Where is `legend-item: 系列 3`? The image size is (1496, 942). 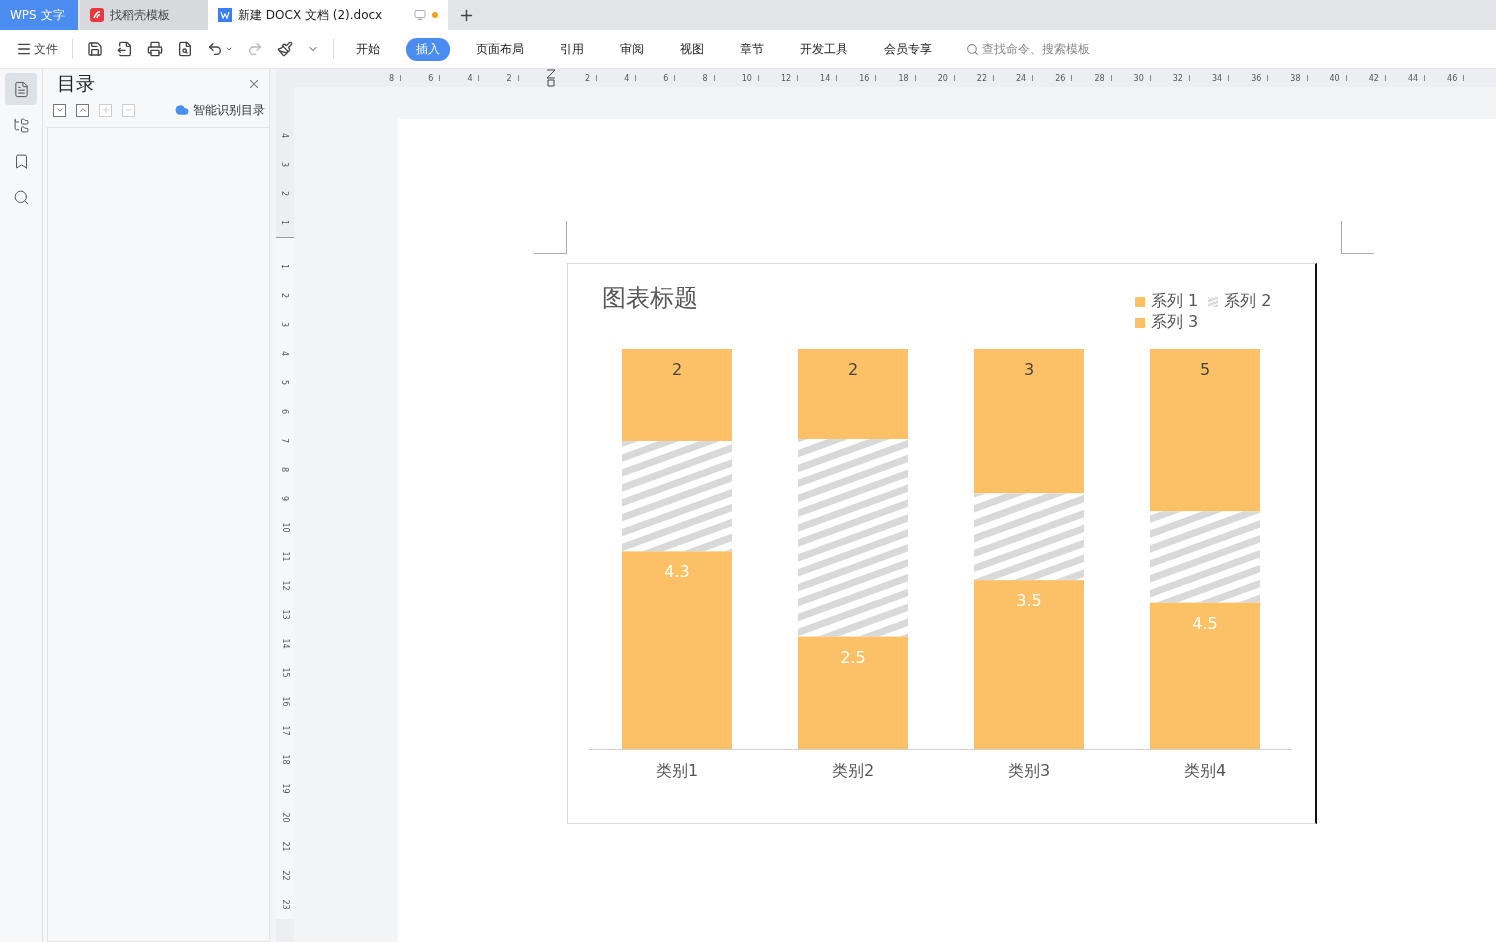
legend-item: 系列 3 is located at coordinates (1167, 322).